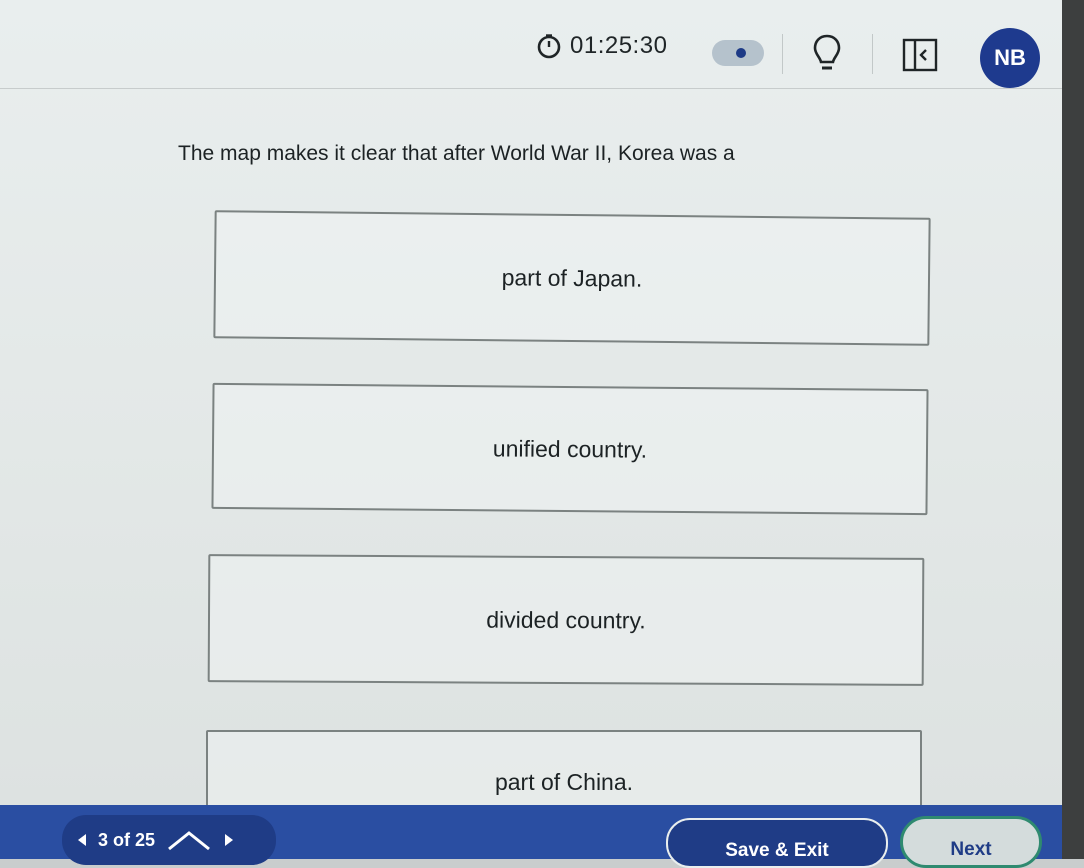 This screenshot has height=868, width=1084. Describe the element at coordinates (549, 46) in the screenshot. I see `timer-icon` at that location.